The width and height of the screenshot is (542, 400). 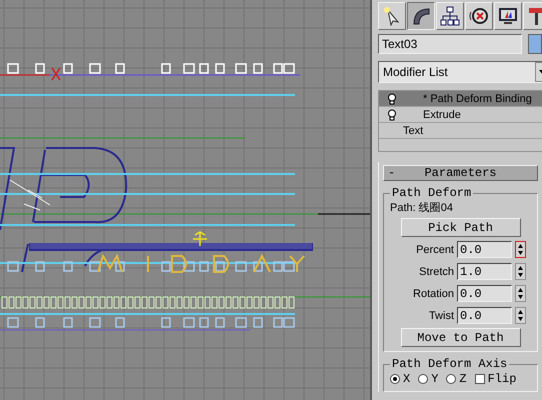 I want to click on cursor-icon, so click(x=392, y=16).